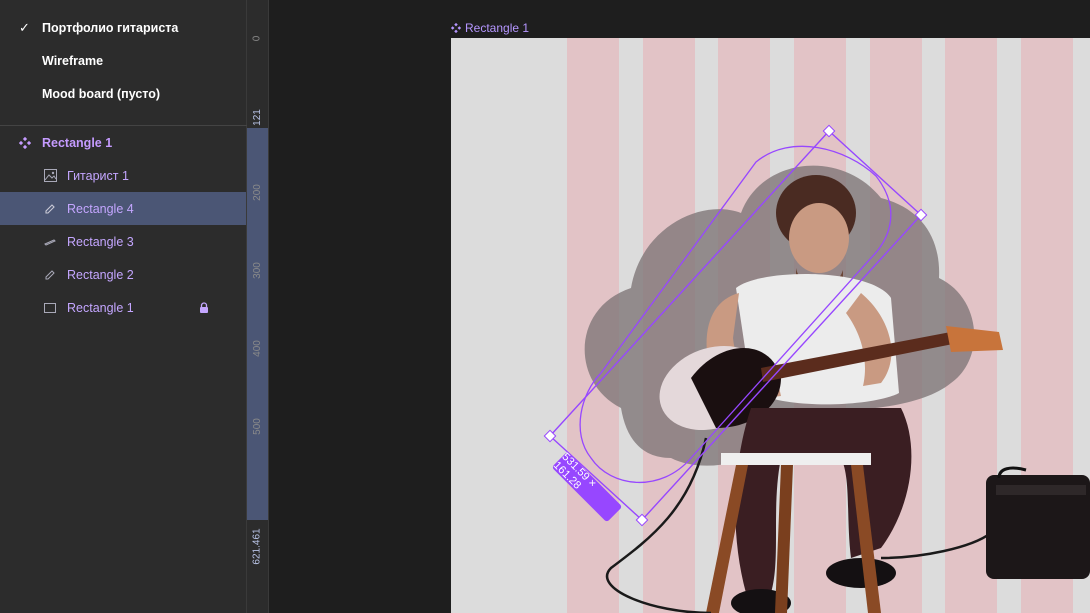 Image resolution: width=1090 pixels, height=613 pixels. Describe the element at coordinates (100, 241) in the screenshot. I see `layer-label: Rectangle 3` at that location.